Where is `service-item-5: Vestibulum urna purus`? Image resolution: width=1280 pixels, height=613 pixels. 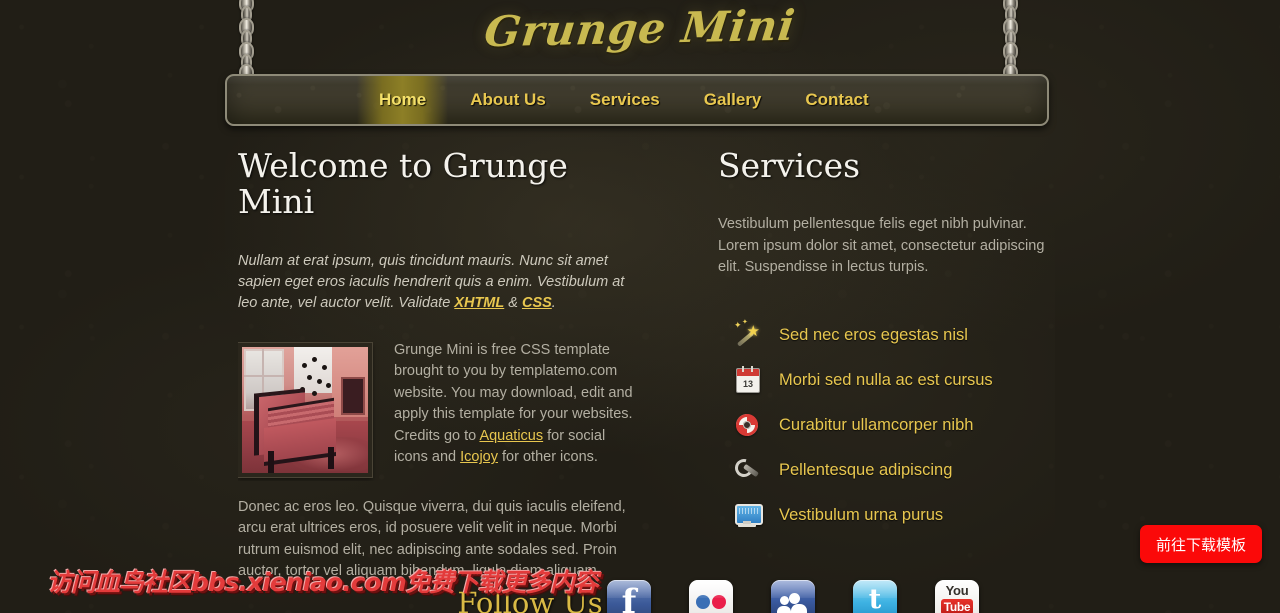 service-item-5: Vestibulum urna purus is located at coordinates (883, 515).